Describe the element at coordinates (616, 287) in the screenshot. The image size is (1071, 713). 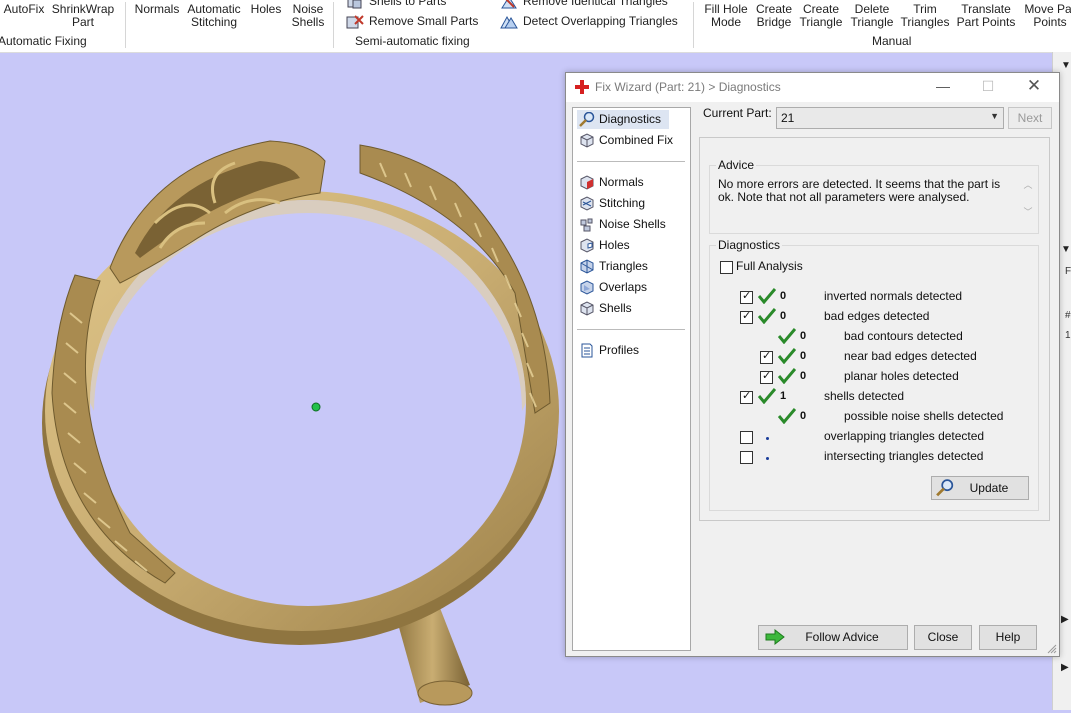
I see `nav-item-overlaps: Overlaps` at that location.